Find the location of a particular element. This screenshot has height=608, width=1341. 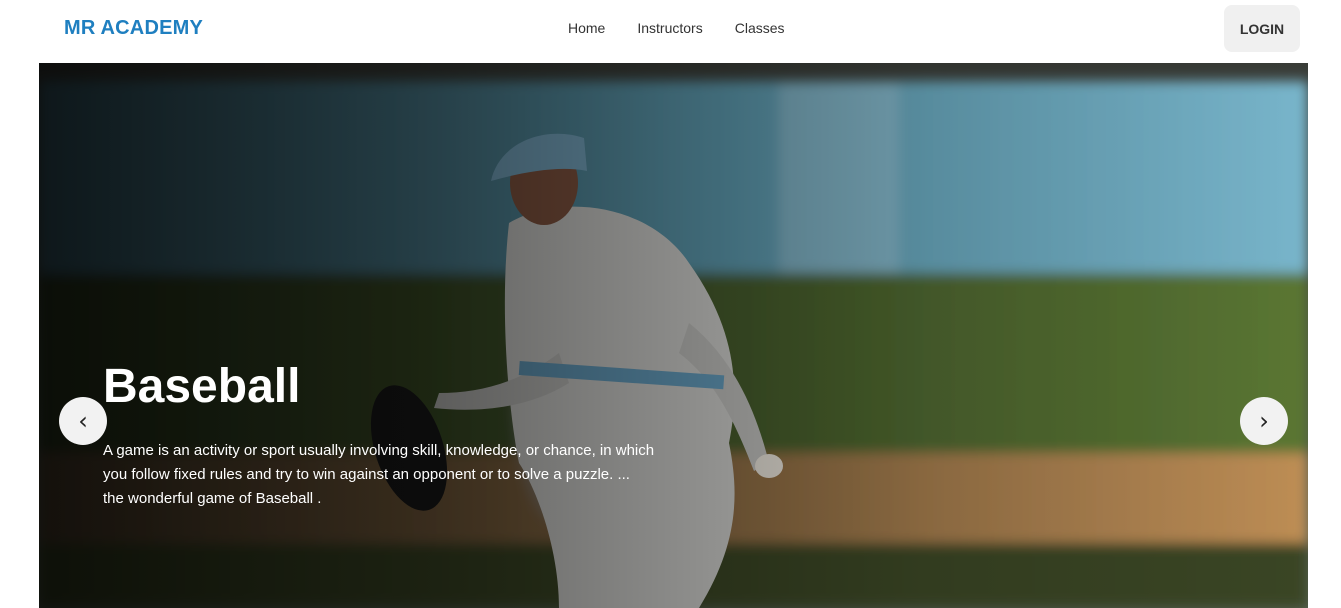

carousel-next-button: › is located at coordinates (1264, 421).